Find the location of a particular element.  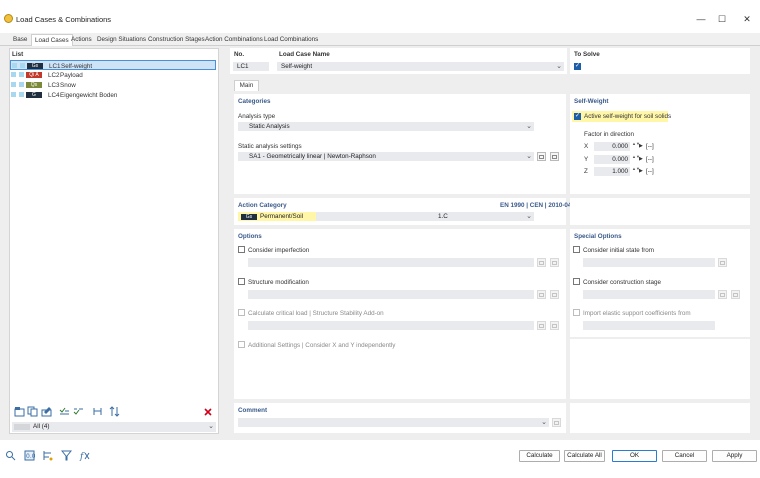

list-filter-select: All (4) ⌄ is located at coordinates (114, 427).